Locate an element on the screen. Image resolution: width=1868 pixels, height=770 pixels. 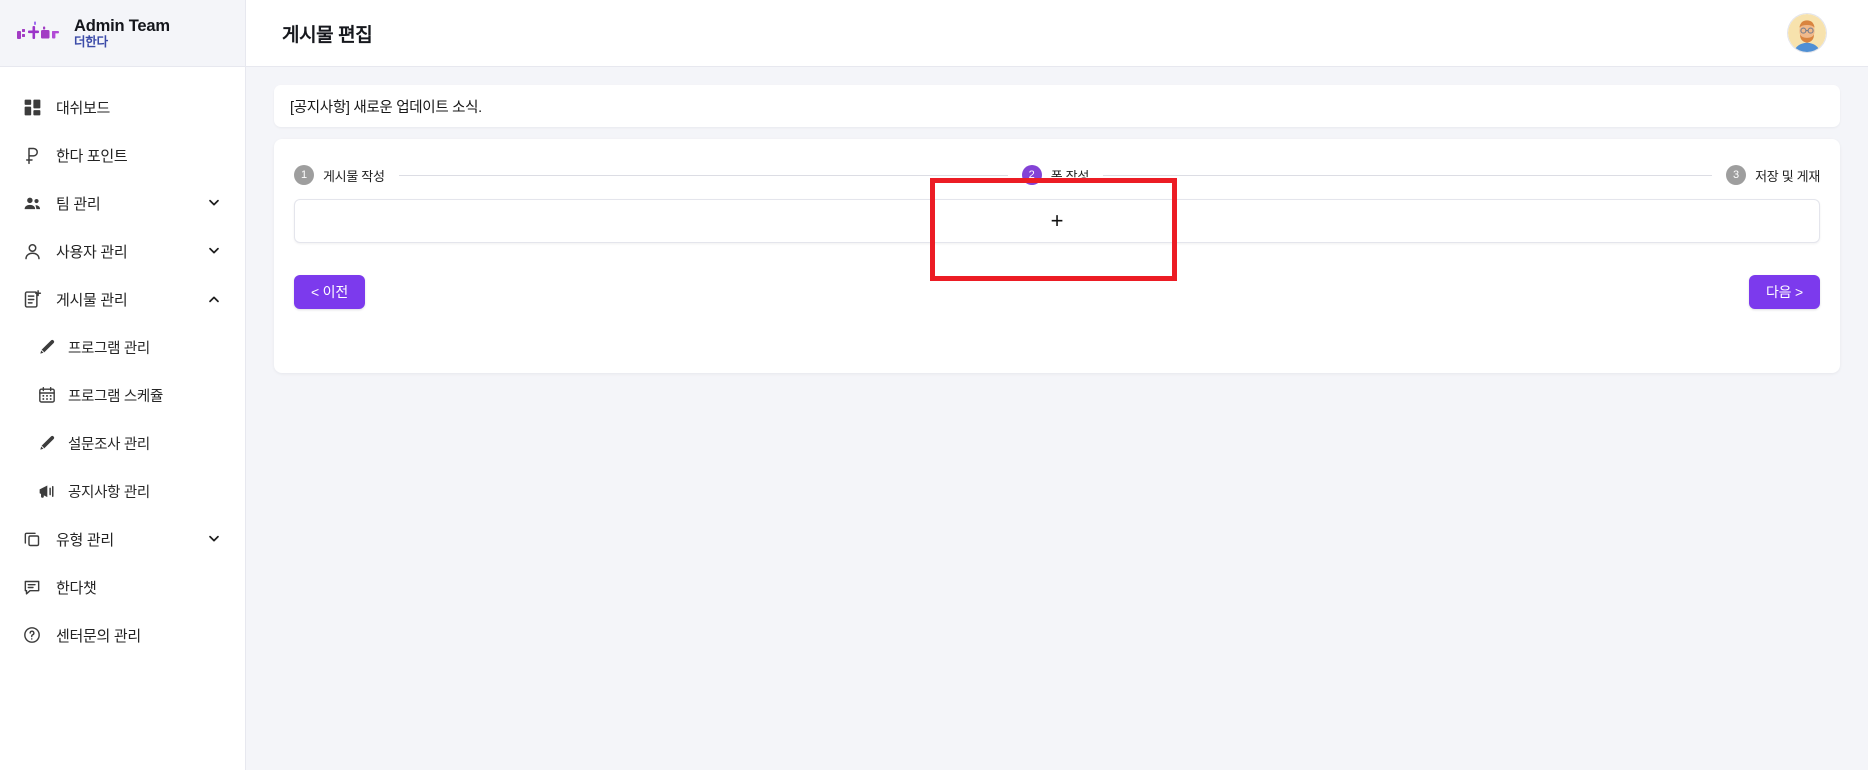
sidebar-item-label: 한다챗 is located at coordinates (76, 588).